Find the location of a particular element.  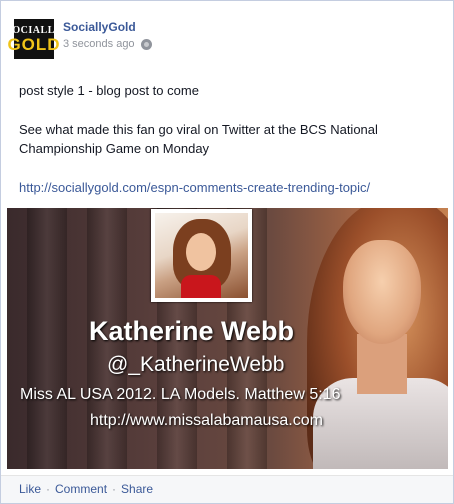

comment-button: Comment is located at coordinates (81, 489).